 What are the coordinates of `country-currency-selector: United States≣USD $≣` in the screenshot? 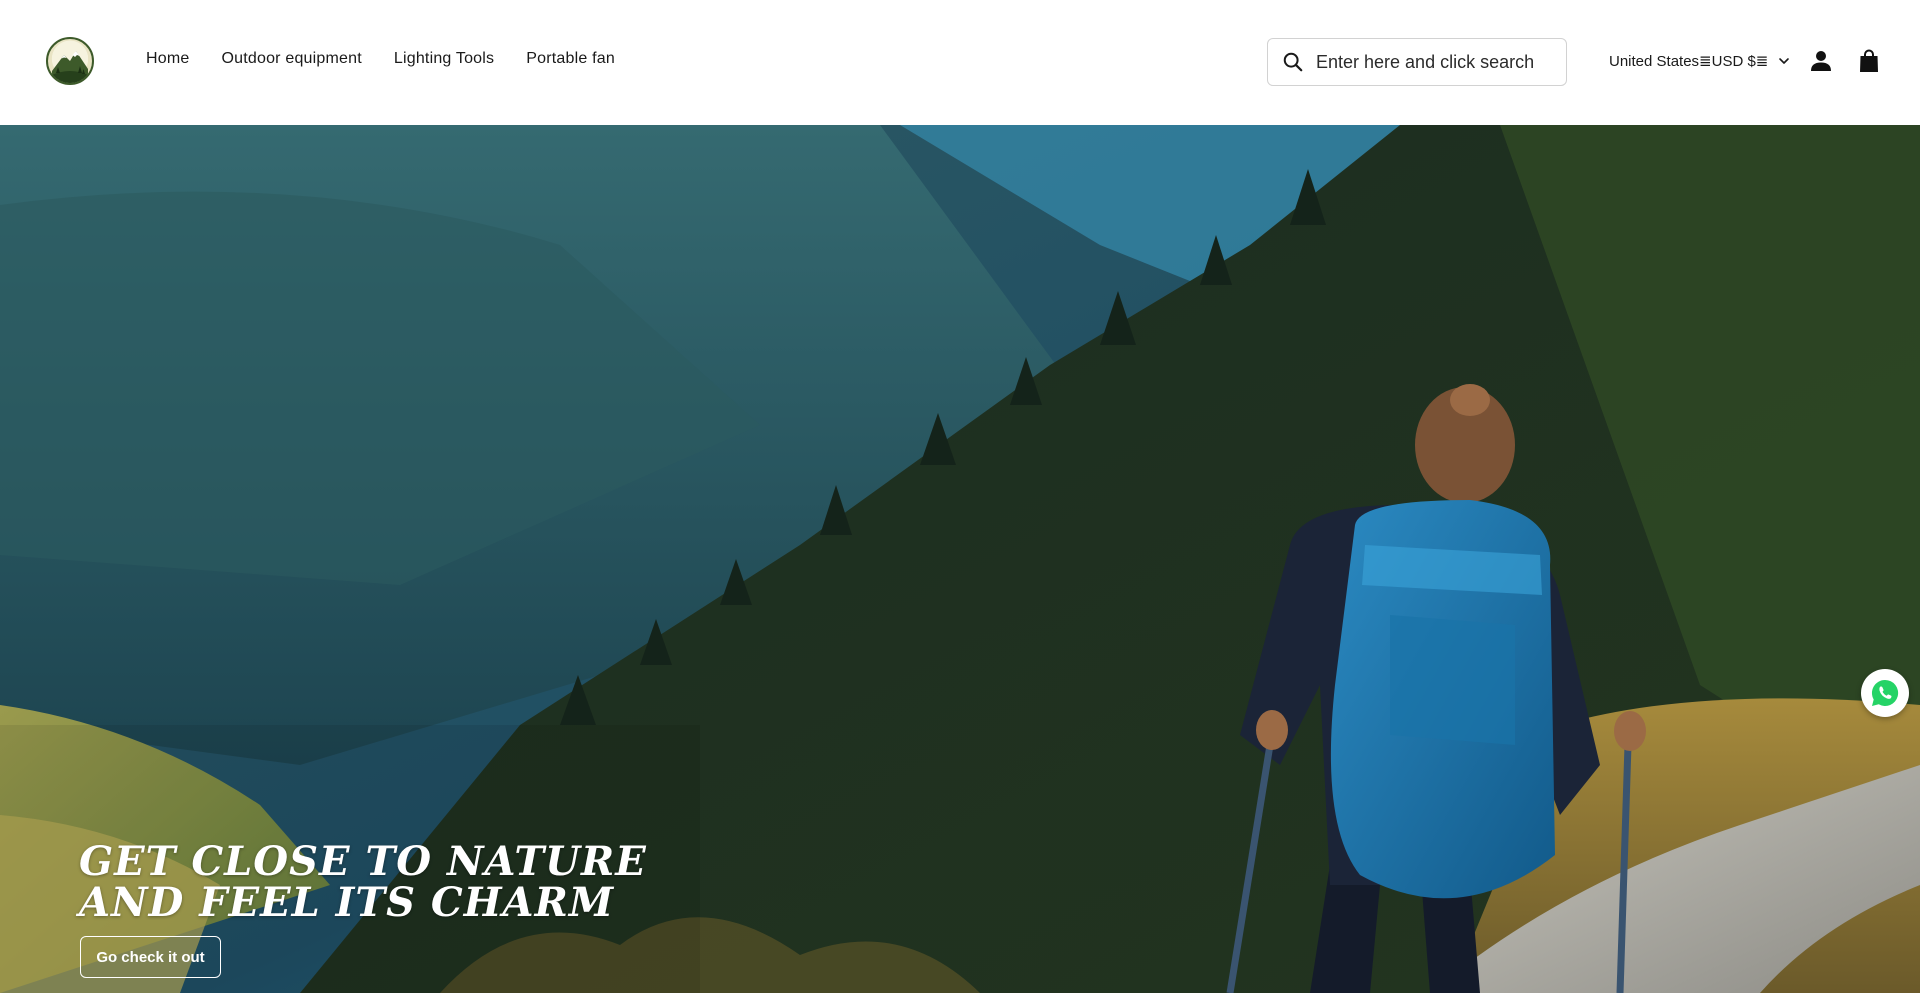 It's located at (1699, 61).